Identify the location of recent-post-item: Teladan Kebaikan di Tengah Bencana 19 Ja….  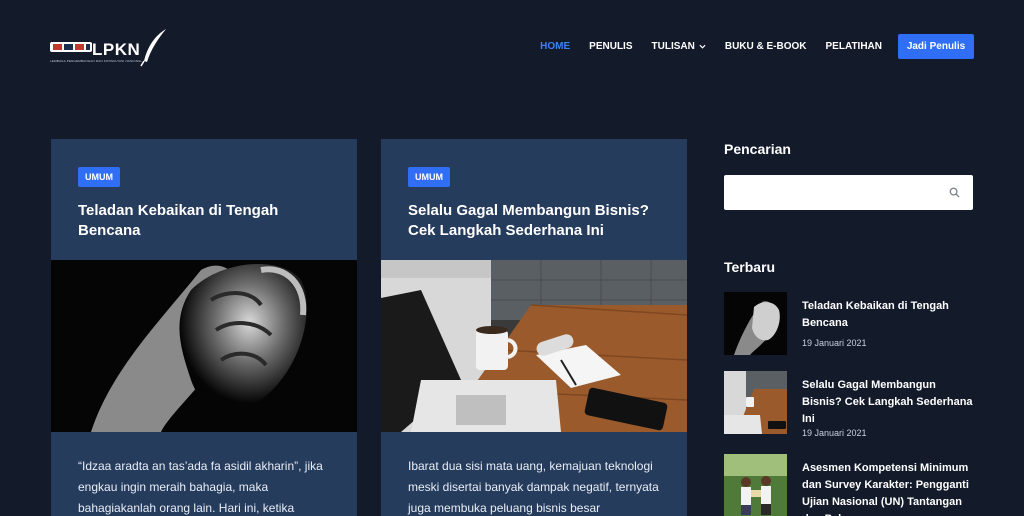
(849, 324).